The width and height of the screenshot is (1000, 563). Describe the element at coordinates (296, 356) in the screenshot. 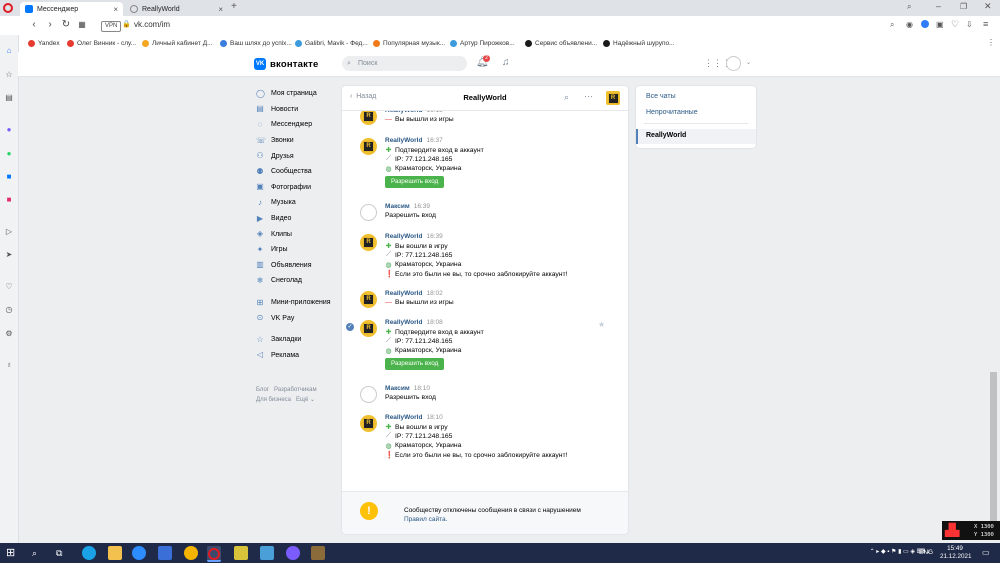

I see `nav-item: ◁ Реклама` at that location.